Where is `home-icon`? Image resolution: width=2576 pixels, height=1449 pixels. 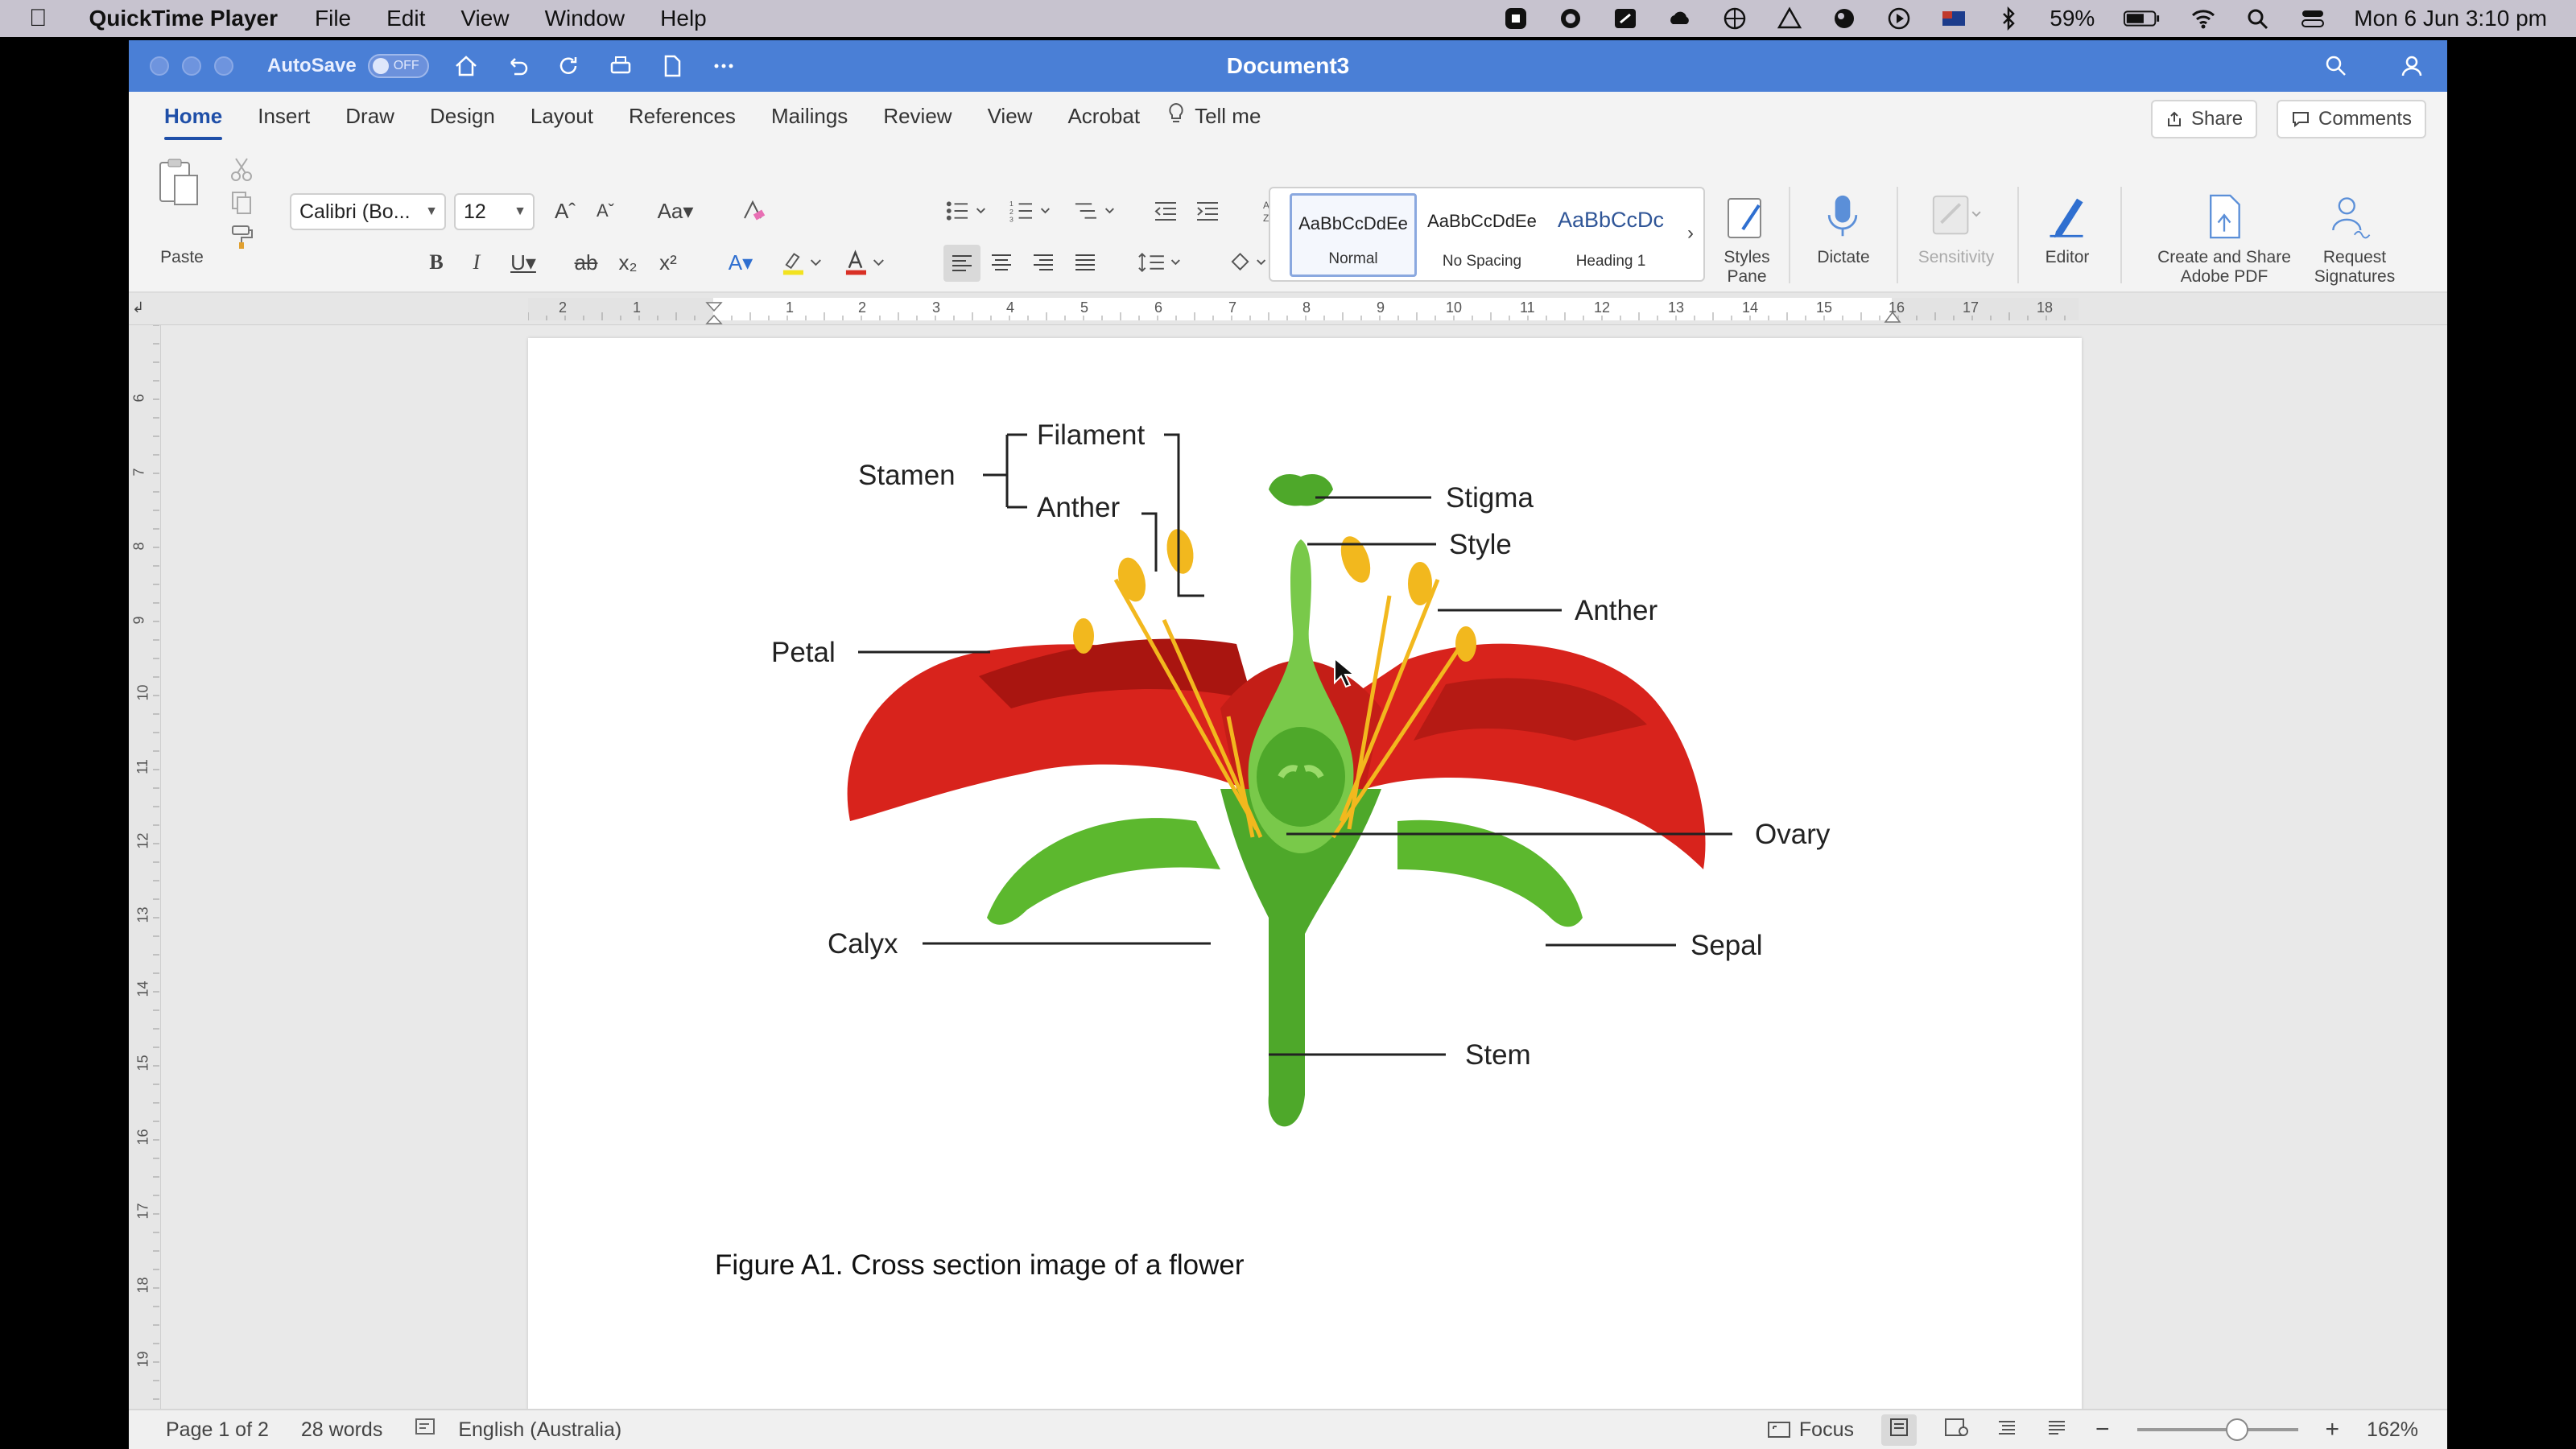
home-icon is located at coordinates (466, 66).